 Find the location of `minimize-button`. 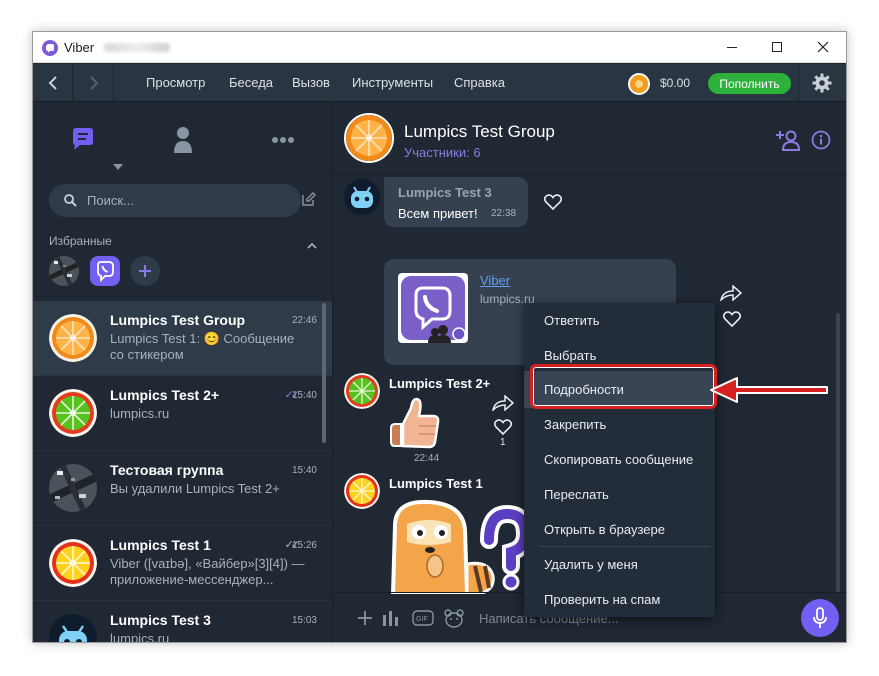

minimize-button is located at coordinates (731, 47).